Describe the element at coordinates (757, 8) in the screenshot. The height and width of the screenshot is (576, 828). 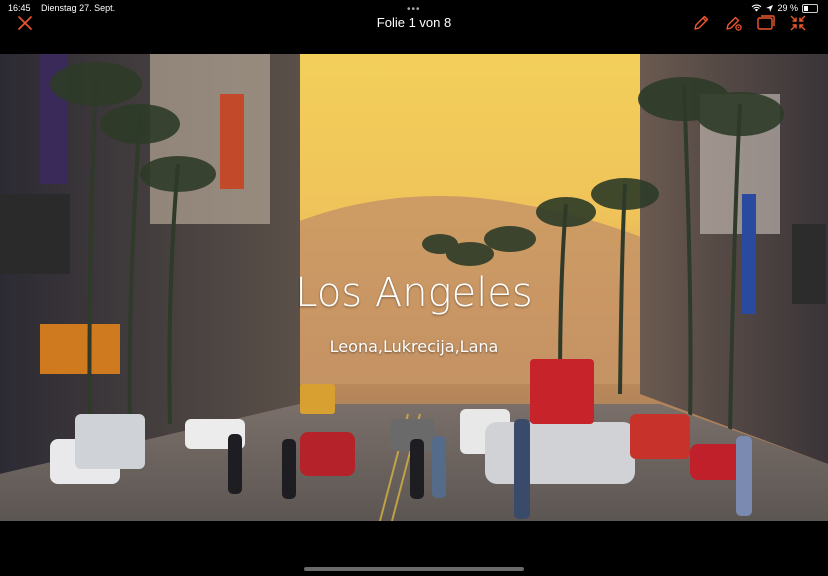
I see `wifi-icon` at that location.